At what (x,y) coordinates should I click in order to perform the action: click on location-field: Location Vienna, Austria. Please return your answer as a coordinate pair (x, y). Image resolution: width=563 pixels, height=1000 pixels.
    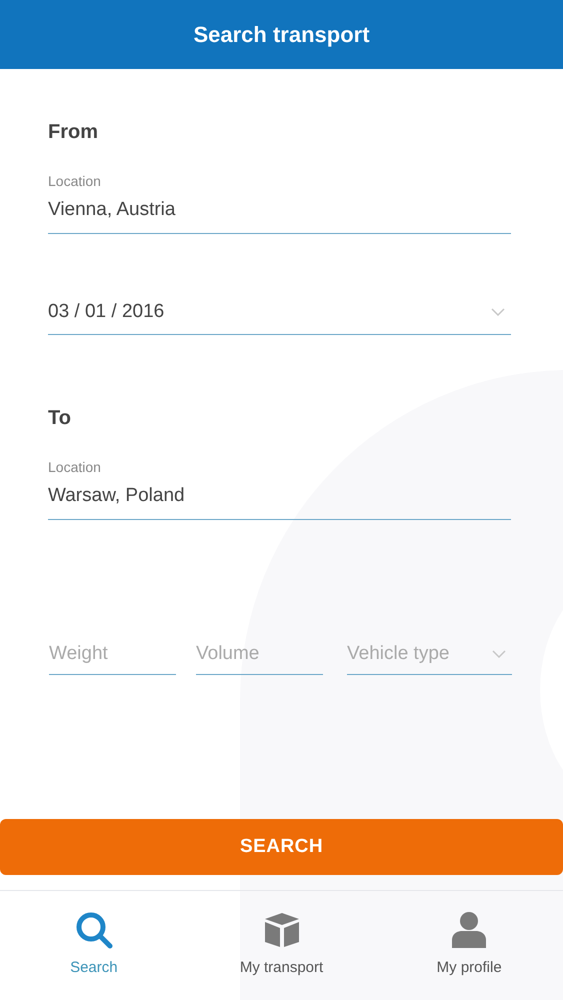
    Looking at the image, I should click on (279, 202).